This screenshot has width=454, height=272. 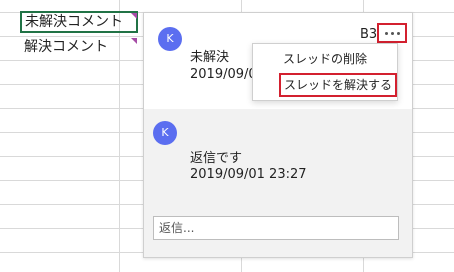 What do you see at coordinates (325, 58) in the screenshot?
I see `menu-item-delete-thread: スレッドの削除` at bounding box center [325, 58].